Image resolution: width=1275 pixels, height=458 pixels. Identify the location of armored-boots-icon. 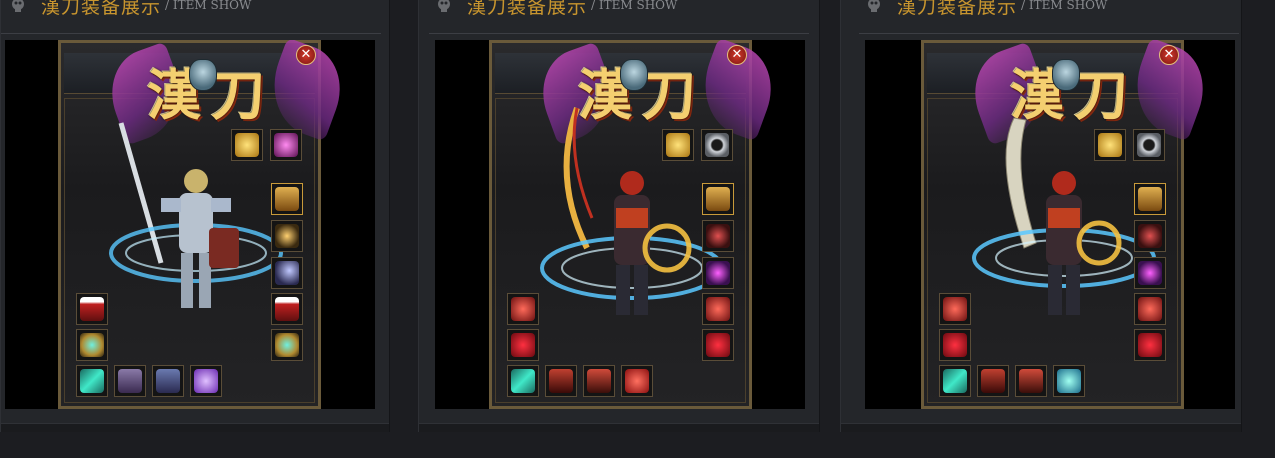
(130, 381).